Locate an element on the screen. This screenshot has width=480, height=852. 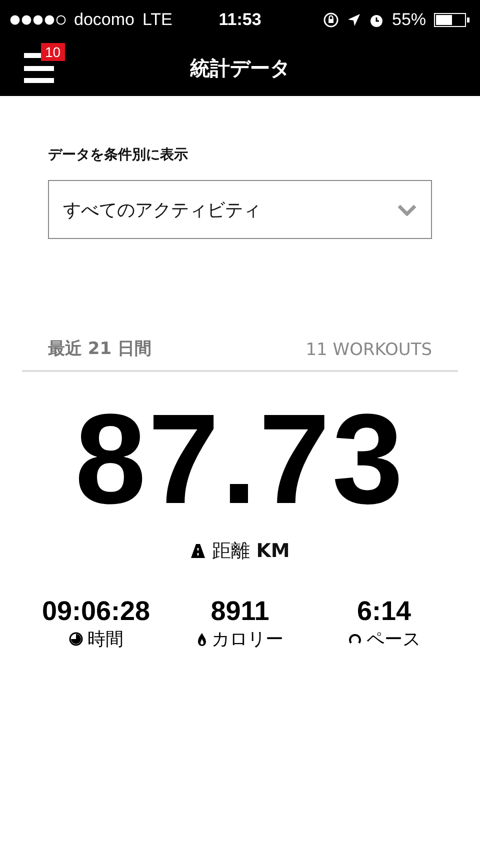
stat-value: 8911 is located at coordinates (240, 611).